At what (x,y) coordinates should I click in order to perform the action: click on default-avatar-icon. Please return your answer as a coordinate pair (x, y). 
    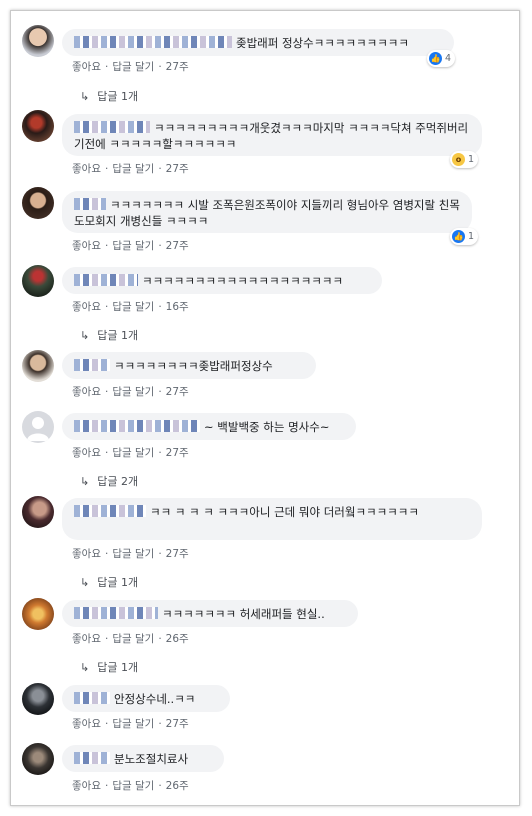
    Looking at the image, I should click on (38, 427).